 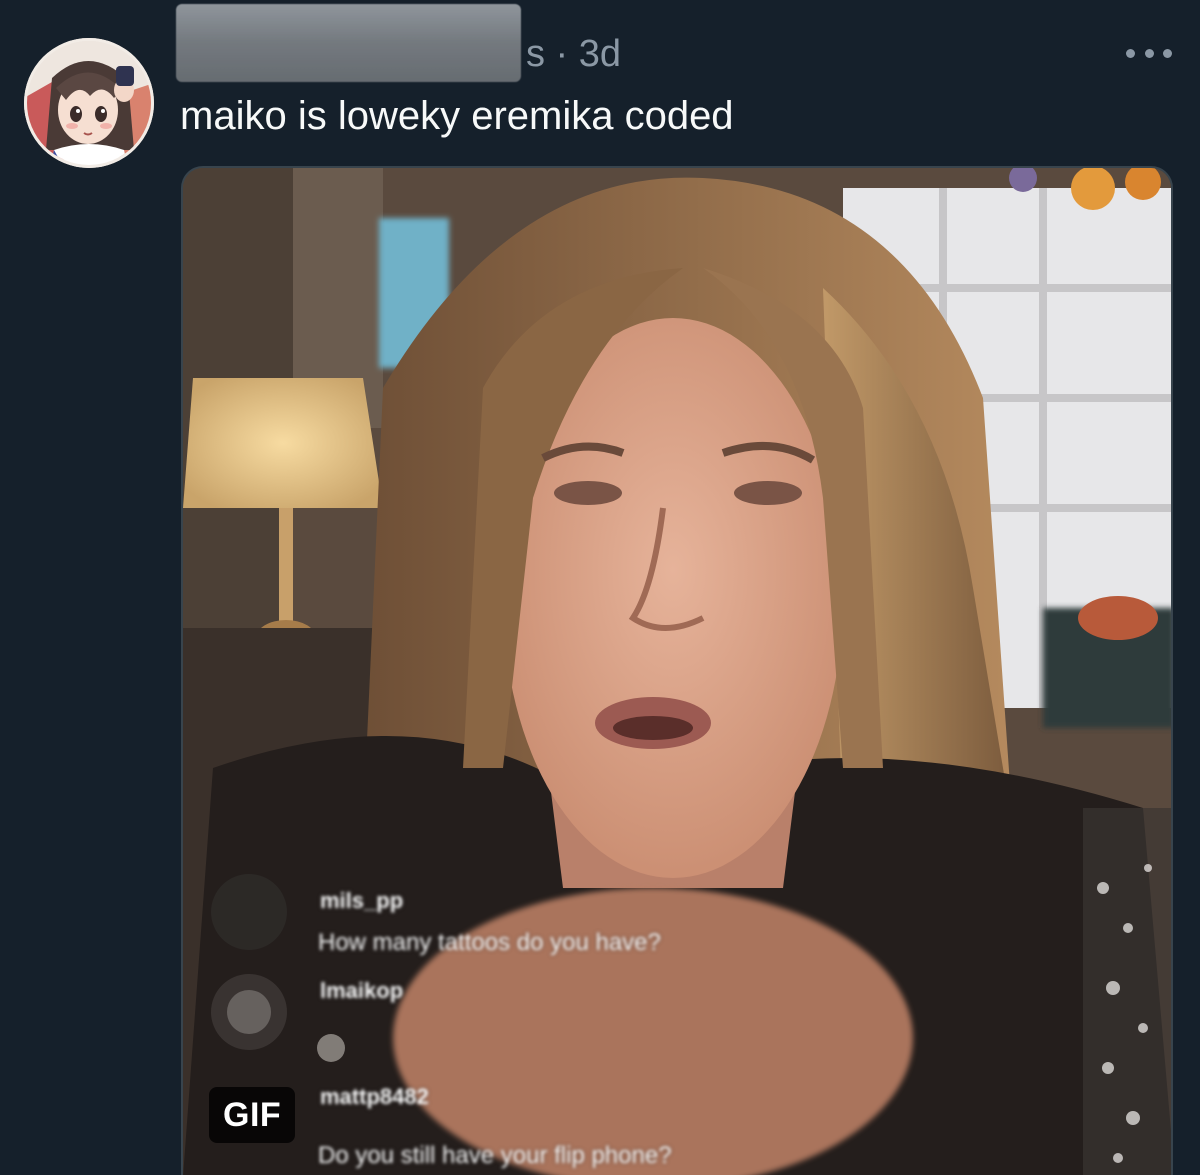 What do you see at coordinates (574, 54) in the screenshot?
I see `post-meta: s · 3d` at bounding box center [574, 54].